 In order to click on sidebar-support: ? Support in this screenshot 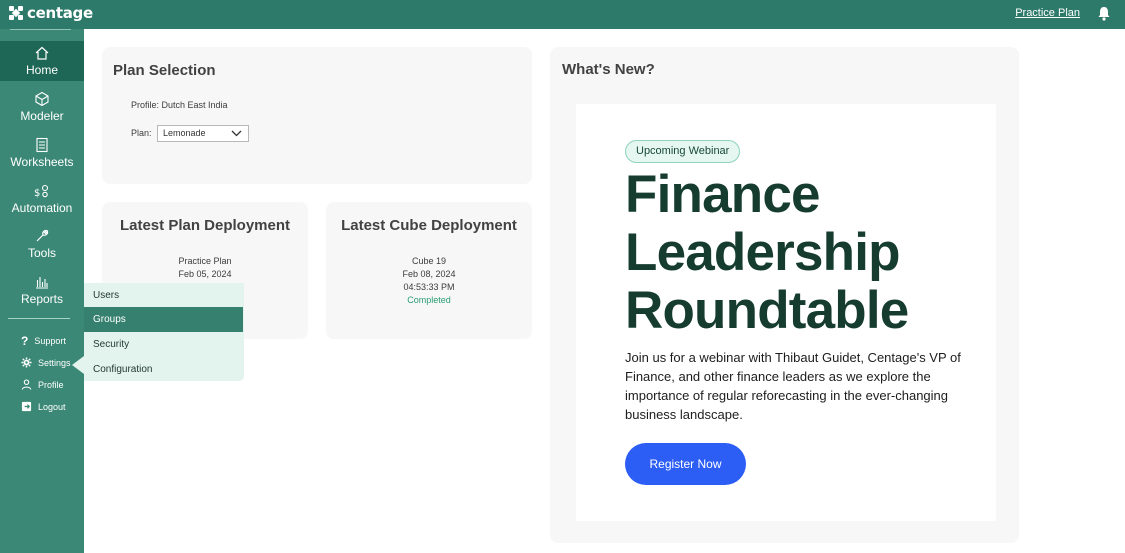, I will do `click(43, 341)`.